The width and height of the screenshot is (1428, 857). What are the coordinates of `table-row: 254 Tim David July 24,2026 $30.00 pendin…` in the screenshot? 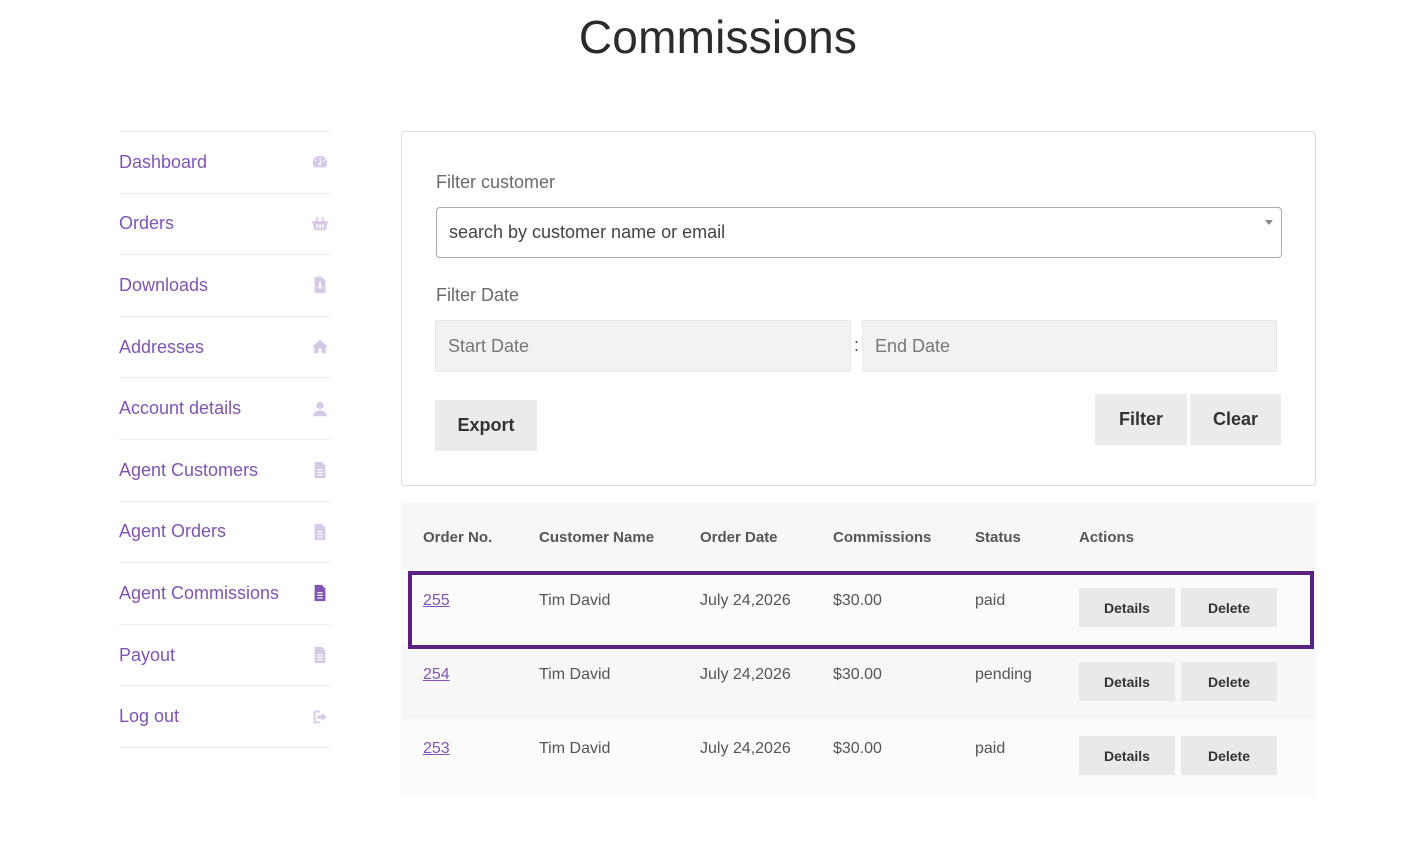 It's located at (858, 682).